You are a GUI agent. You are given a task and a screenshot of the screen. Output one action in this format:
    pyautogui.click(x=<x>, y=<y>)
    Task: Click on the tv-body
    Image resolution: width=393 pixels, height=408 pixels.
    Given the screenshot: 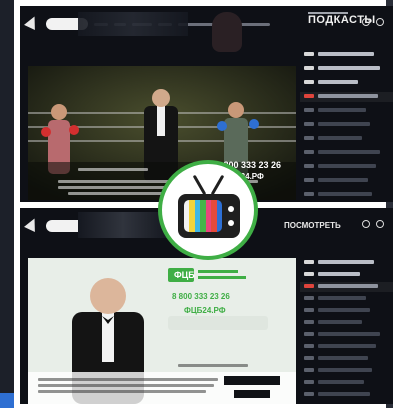 What is the action you would take?
    pyautogui.click(x=209, y=216)
    